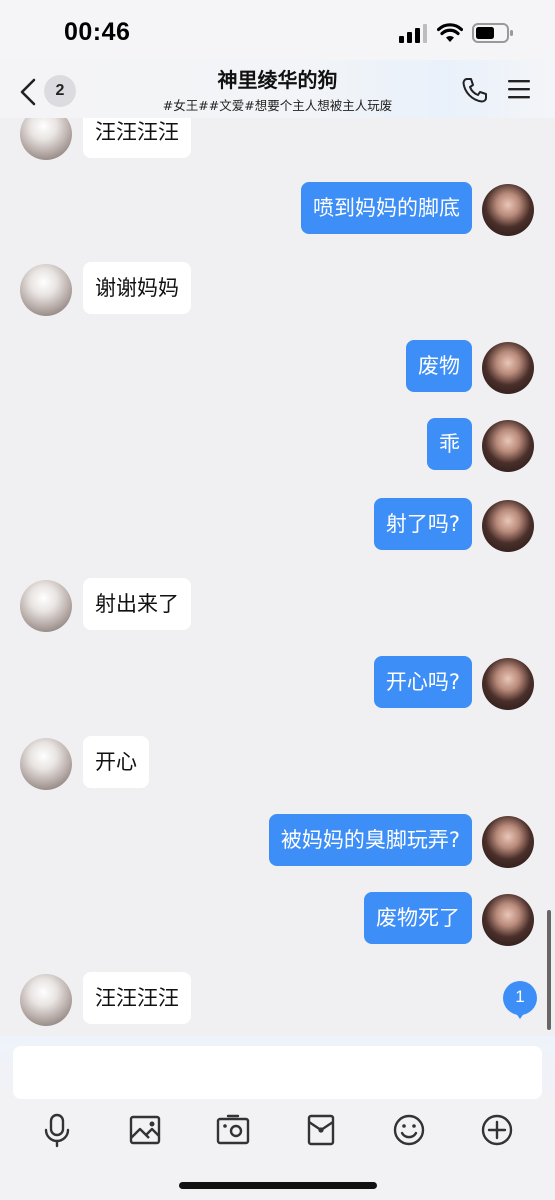 This screenshot has height=1200, width=555. I want to click on signal-icon, so click(413, 33).